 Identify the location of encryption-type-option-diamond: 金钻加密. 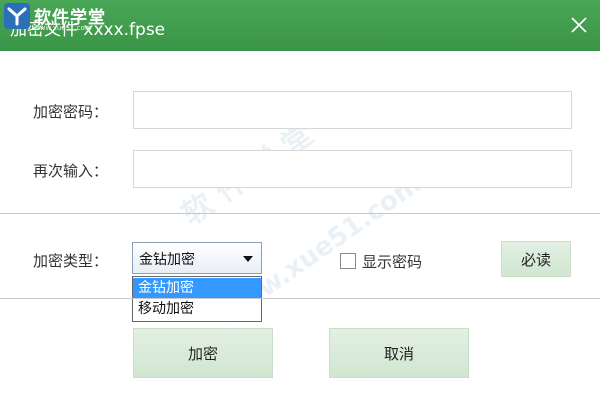
(197, 288).